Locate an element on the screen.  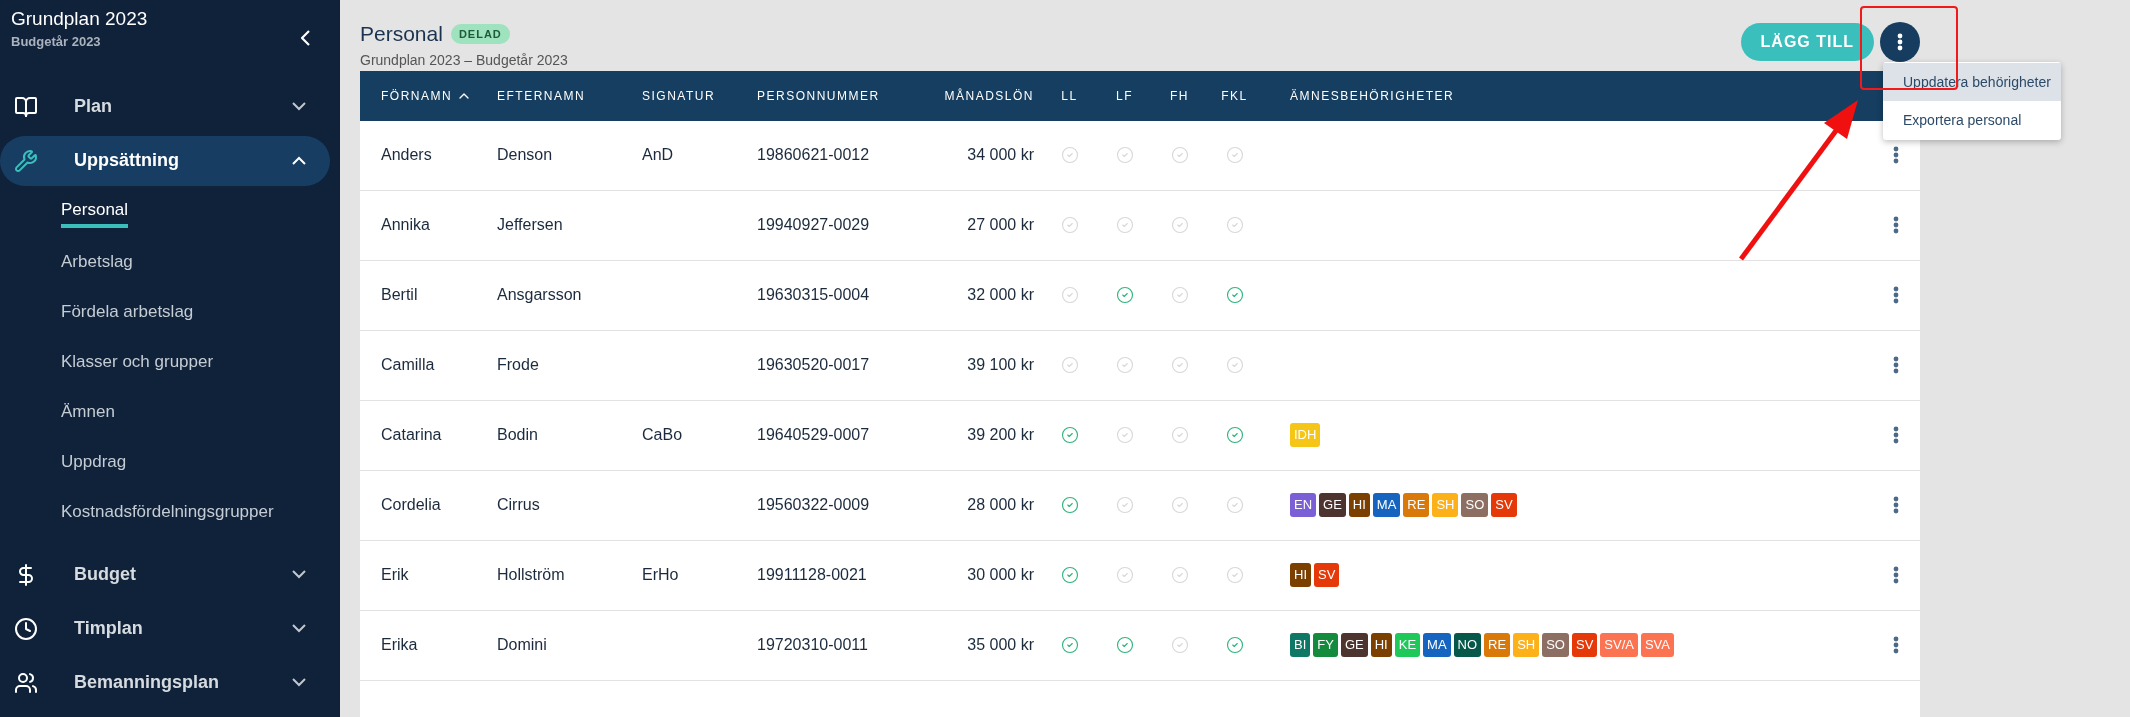
nav-link: Klasser och grupper is located at coordinates (200, 362).